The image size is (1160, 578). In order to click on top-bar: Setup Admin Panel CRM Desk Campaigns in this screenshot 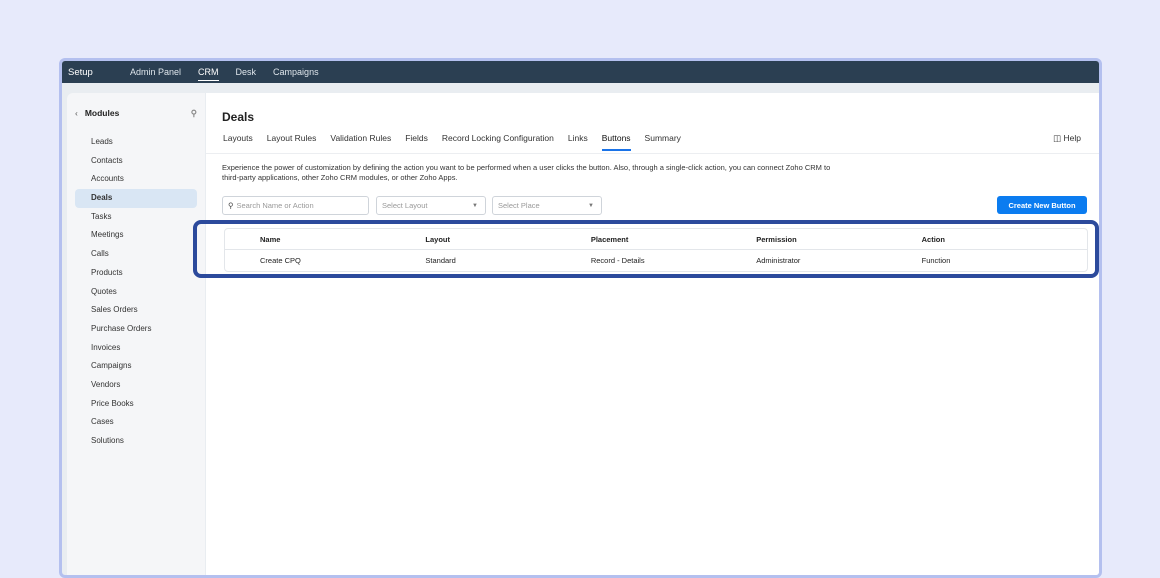, I will do `click(580, 72)`.